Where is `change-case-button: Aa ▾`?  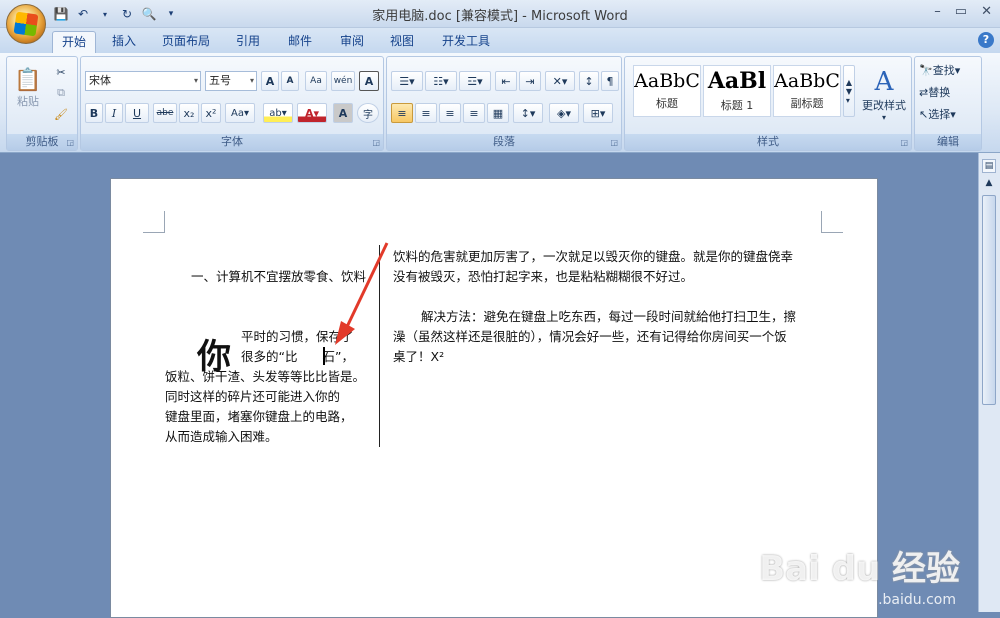 change-case-button: Aa ▾ is located at coordinates (240, 113).